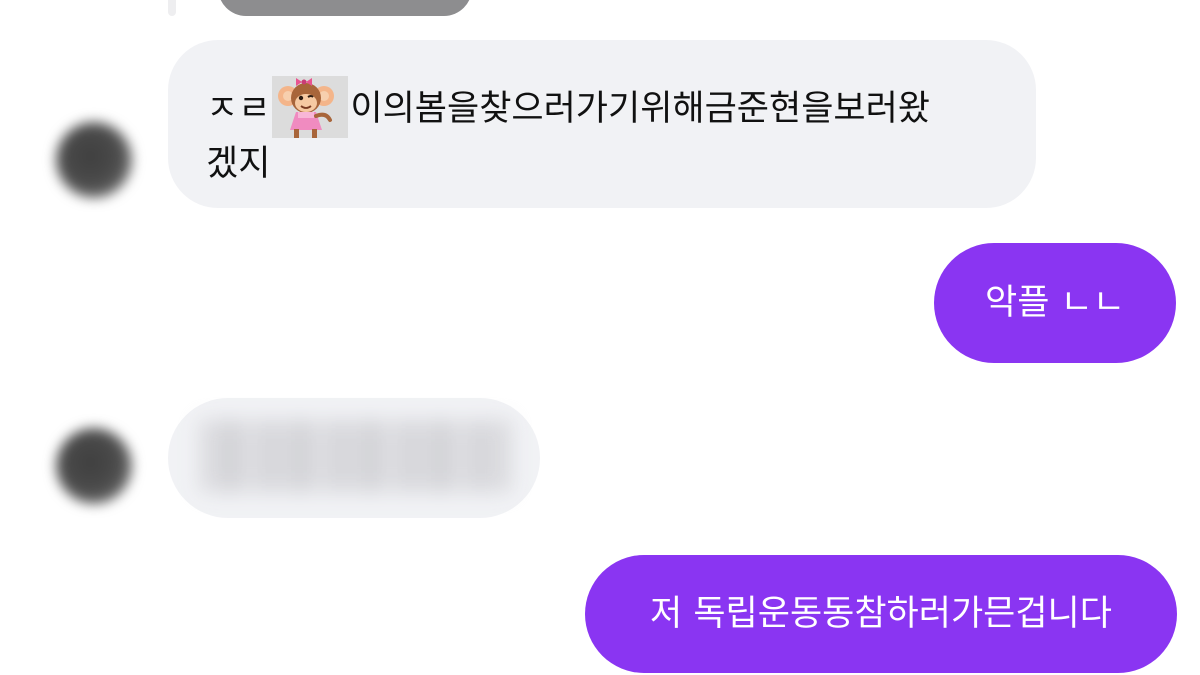 This screenshot has width=1200, height=675. I want to click on message-text: 악플 ㄴㄴ, so click(1055, 303).